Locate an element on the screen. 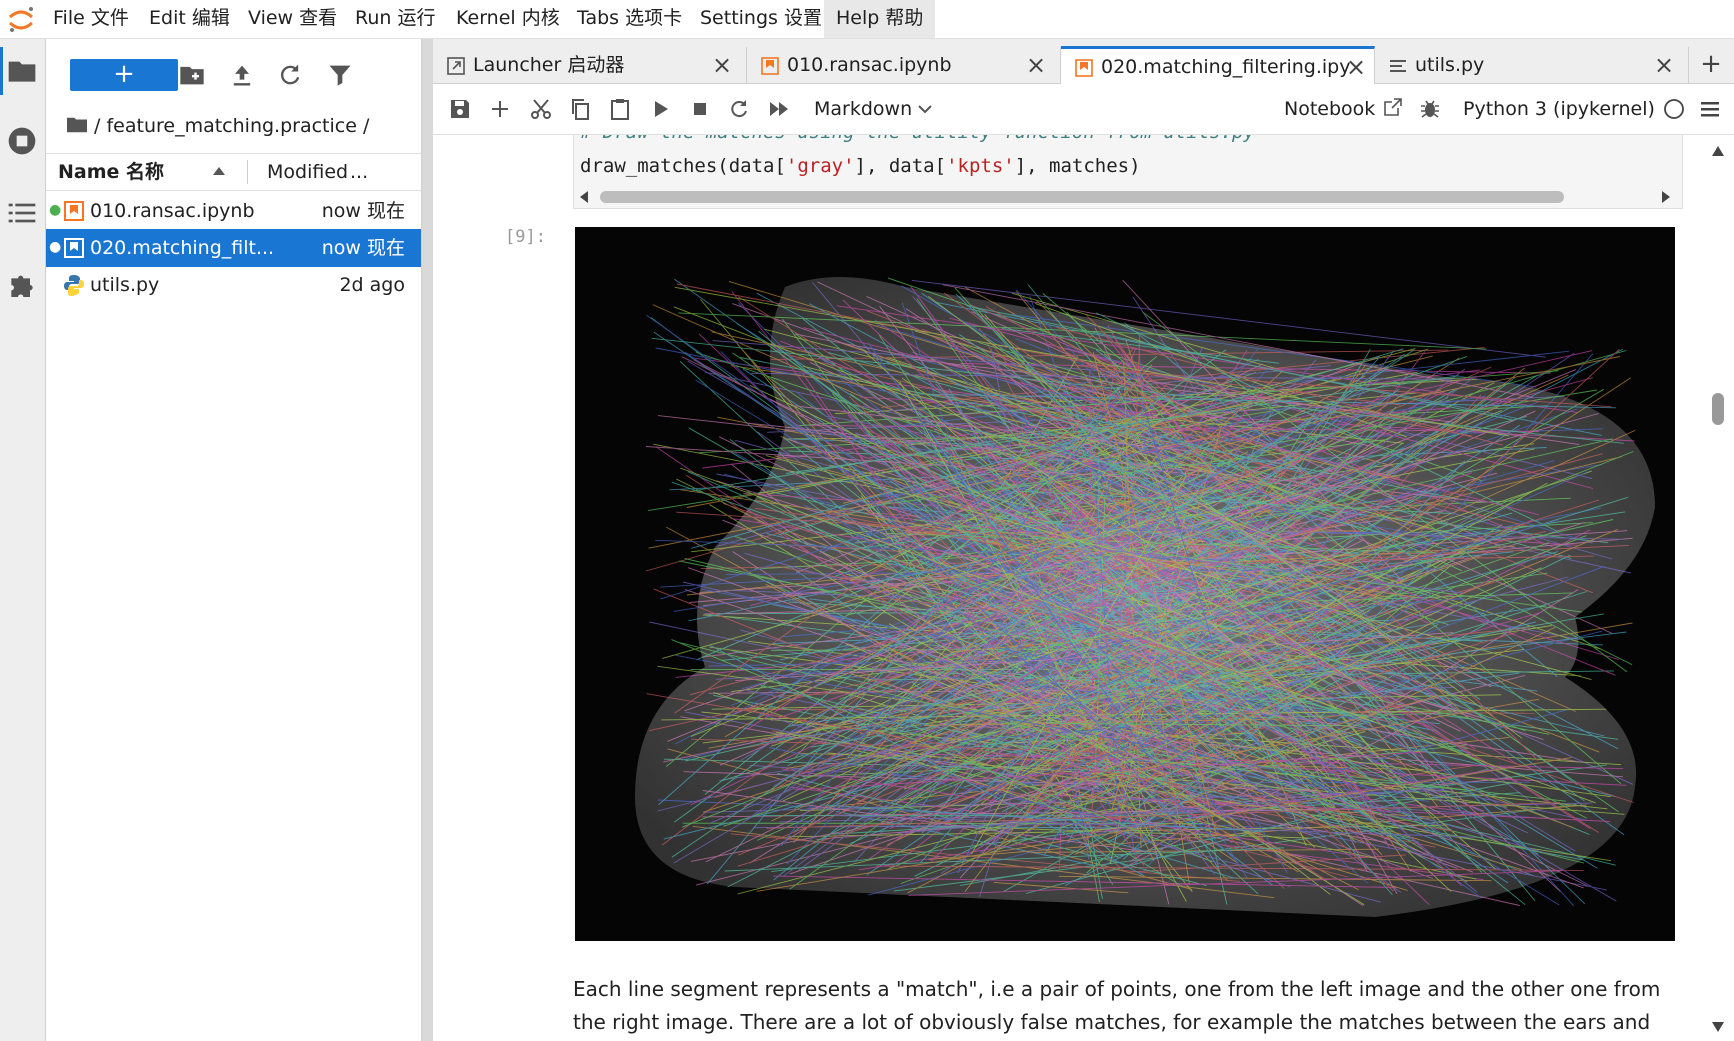  kernel-name: Python 3 (ipykernel) is located at coordinates (1559, 109).